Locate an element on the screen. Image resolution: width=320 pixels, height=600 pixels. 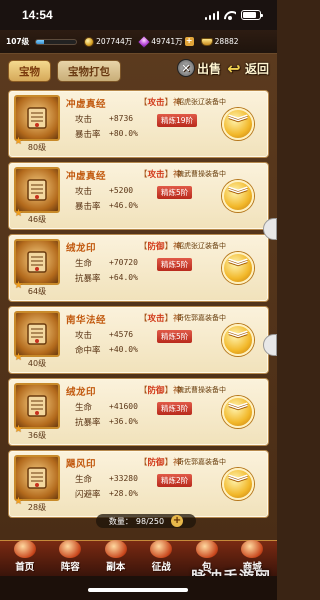
ingot-icon is located at coordinates (206, 41).